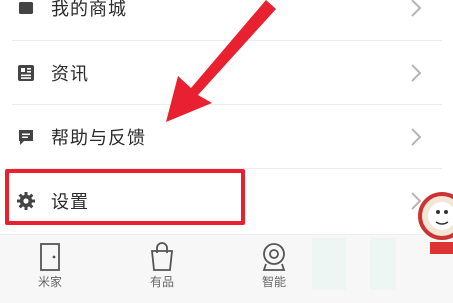  What do you see at coordinates (273, 282) in the screenshot?
I see `tab-label: 智能` at bounding box center [273, 282].